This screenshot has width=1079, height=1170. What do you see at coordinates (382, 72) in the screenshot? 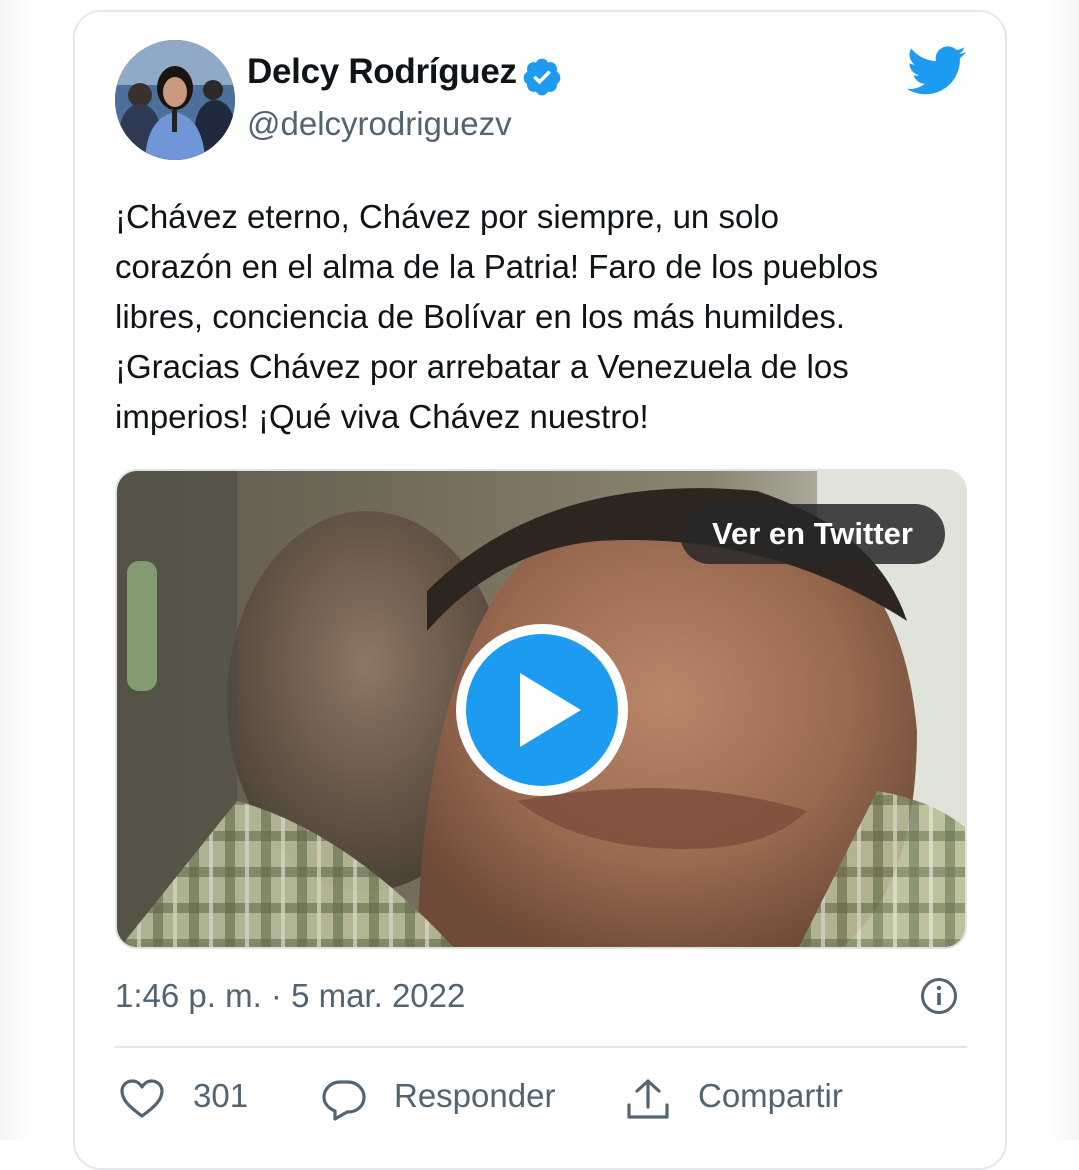
I see `author-name: Delcy Rodríguez` at bounding box center [382, 72].